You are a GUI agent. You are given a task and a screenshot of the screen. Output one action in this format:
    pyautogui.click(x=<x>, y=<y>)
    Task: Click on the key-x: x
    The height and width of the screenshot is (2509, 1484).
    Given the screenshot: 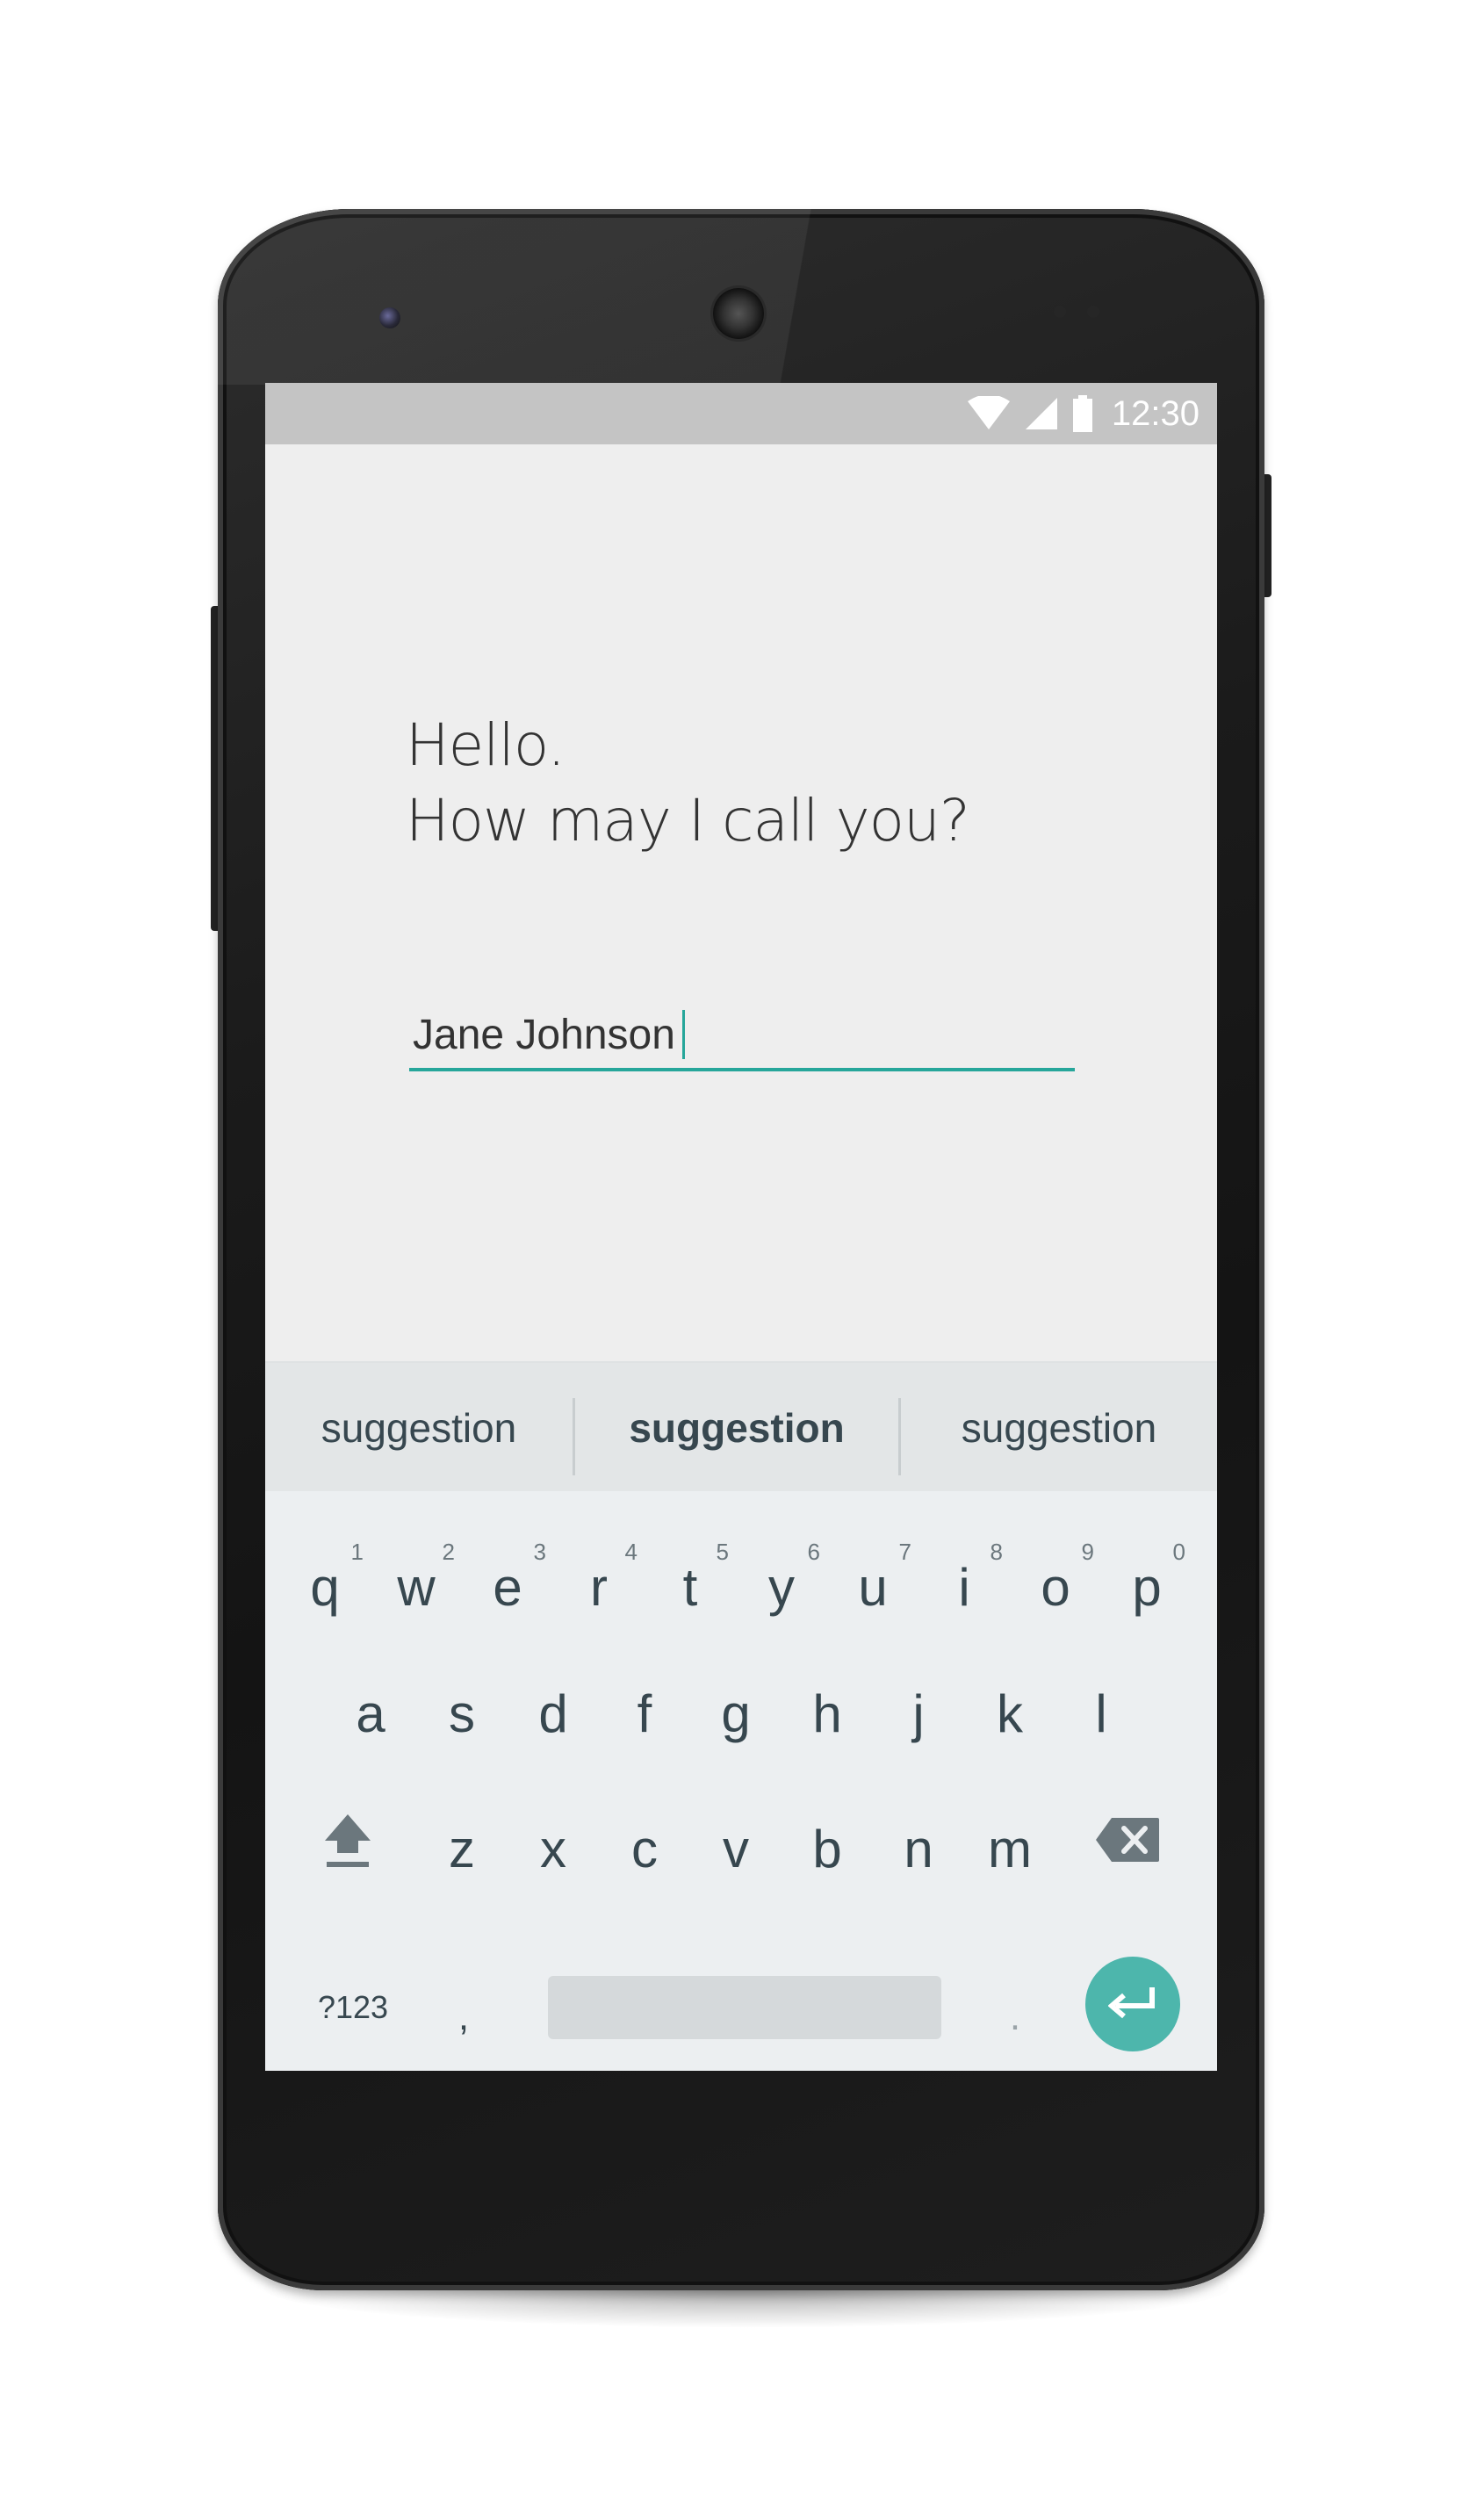 What is the action you would take?
    pyautogui.click(x=553, y=1840)
    